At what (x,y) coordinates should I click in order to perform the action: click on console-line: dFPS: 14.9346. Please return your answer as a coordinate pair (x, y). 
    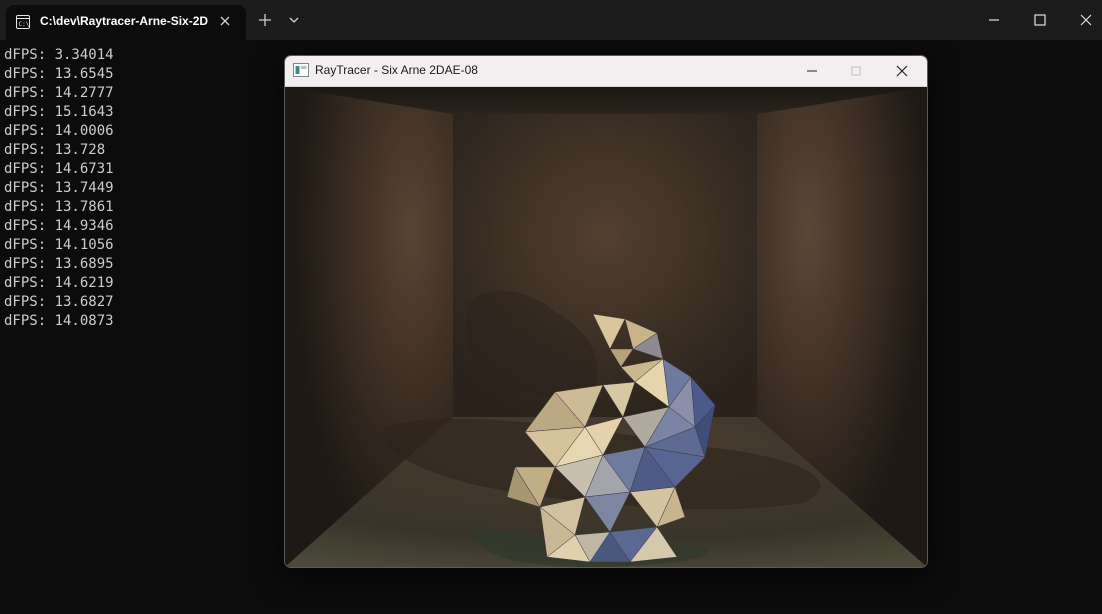
    Looking at the image, I should click on (59, 226).